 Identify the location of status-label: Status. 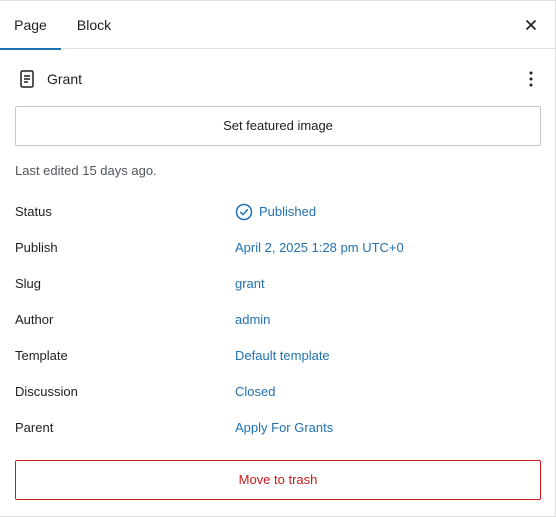
(33, 211).